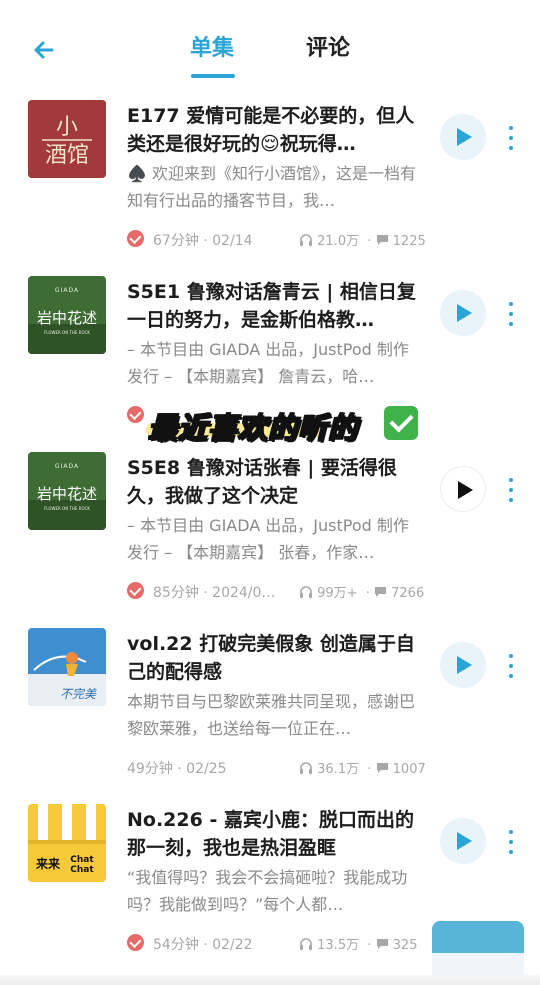 The image size is (540, 985). I want to click on episode-title: S5E8 鲁豫对话张春 | 要活得很久，我做了这个决定, so click(275, 482).